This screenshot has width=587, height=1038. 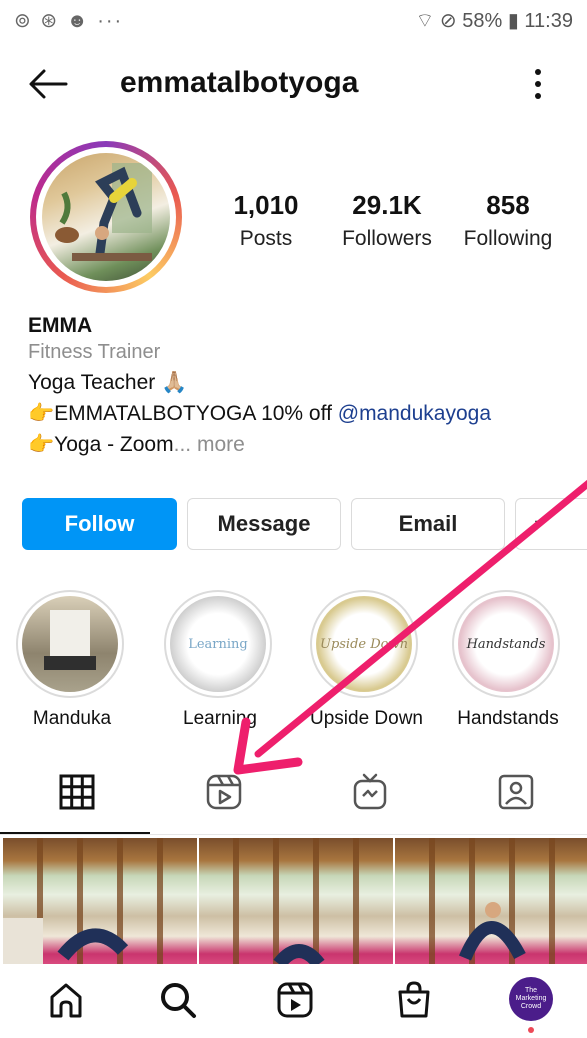 I want to click on highlight-handstands: Handstands Handstands, so click(x=508, y=660).